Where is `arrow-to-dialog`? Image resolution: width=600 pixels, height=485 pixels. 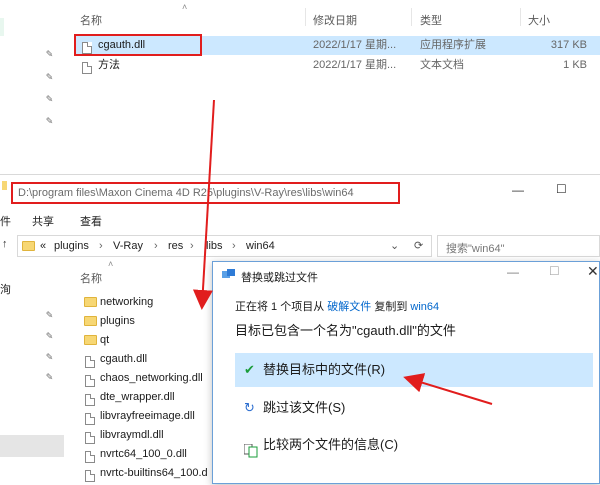 arrow-to-dialog is located at coordinates (203, 204).